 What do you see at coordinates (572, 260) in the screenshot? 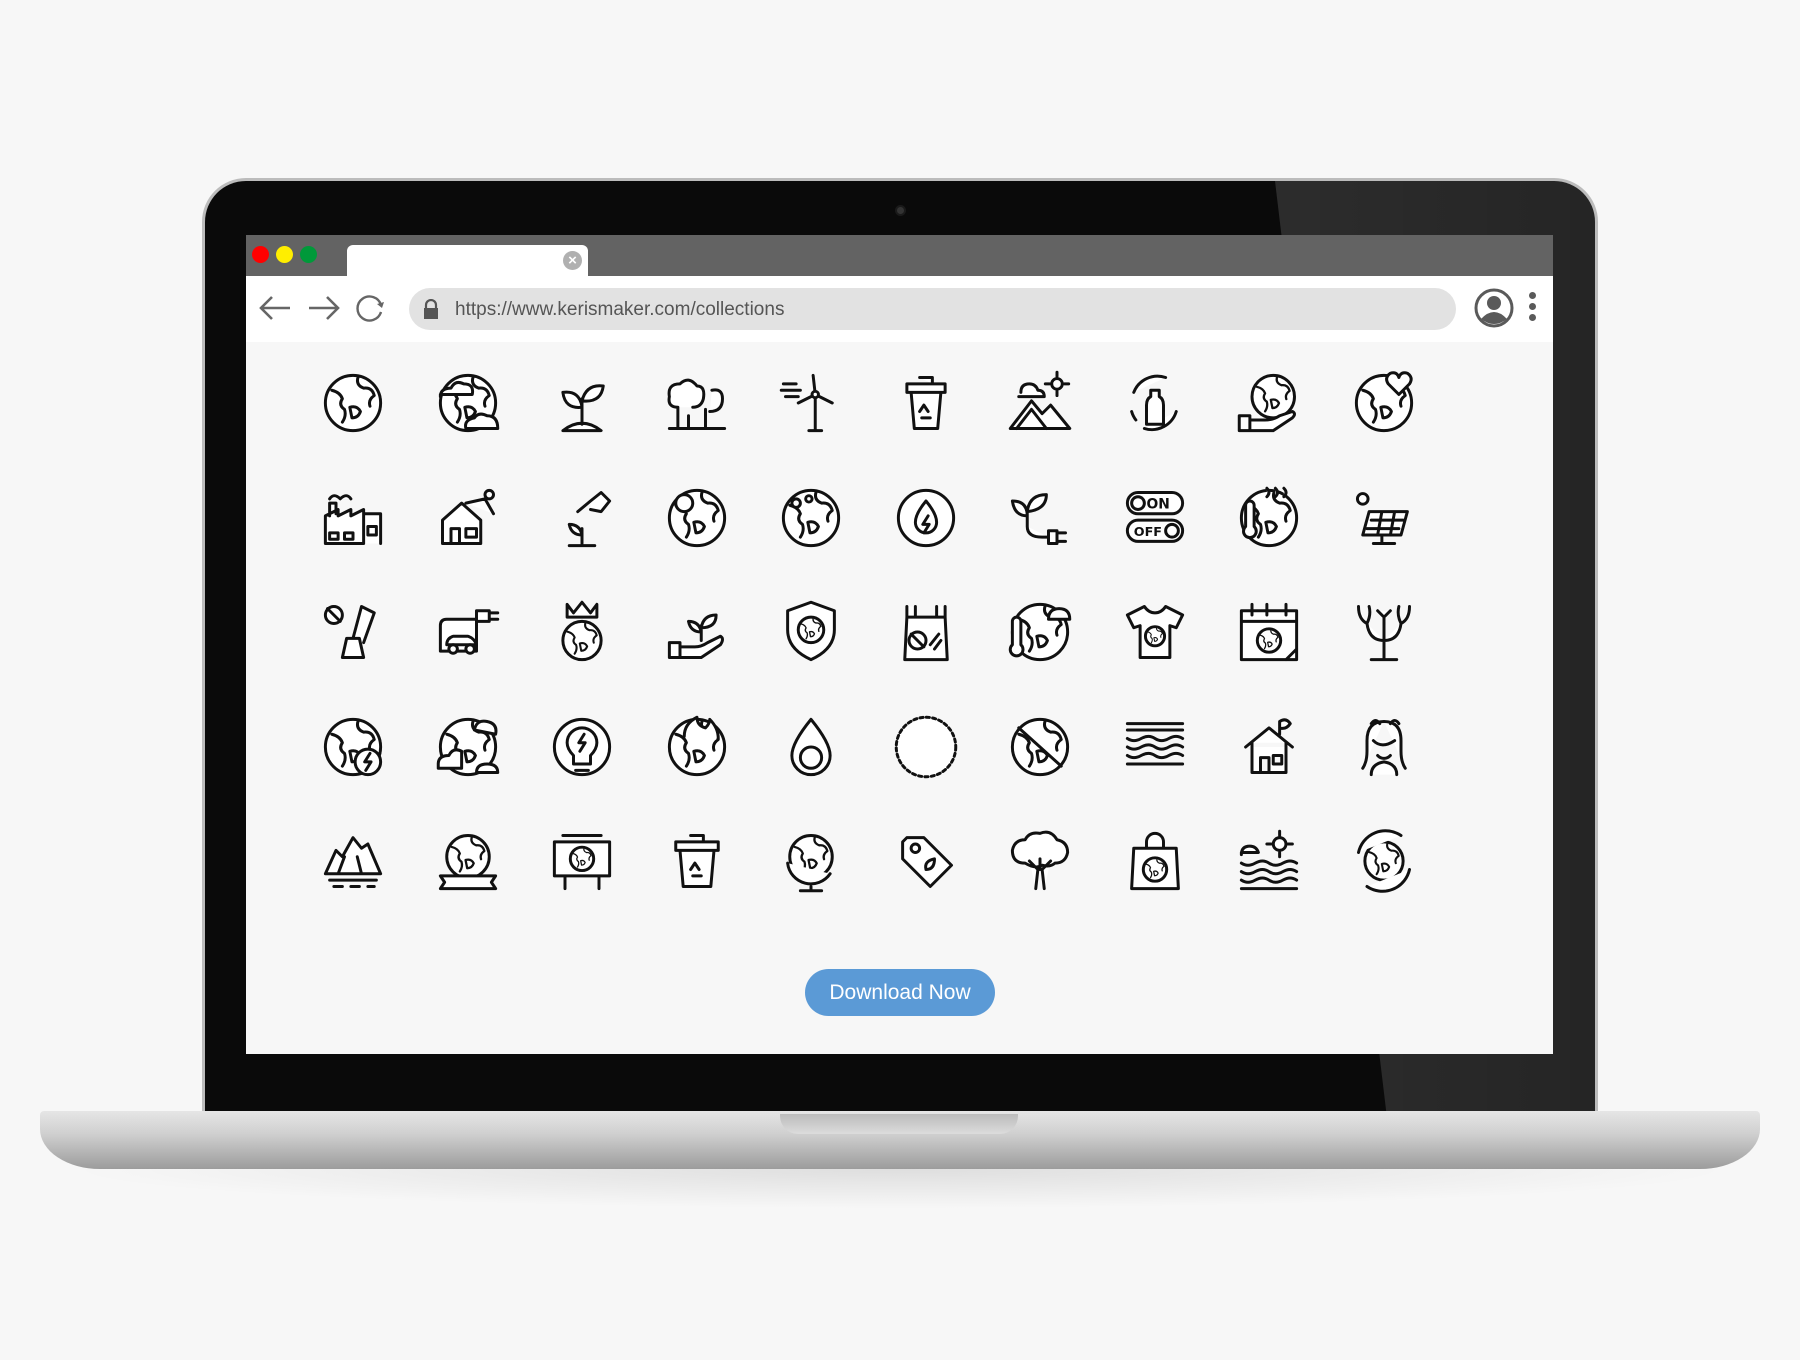
I see `close-circle-icon: ×` at bounding box center [572, 260].